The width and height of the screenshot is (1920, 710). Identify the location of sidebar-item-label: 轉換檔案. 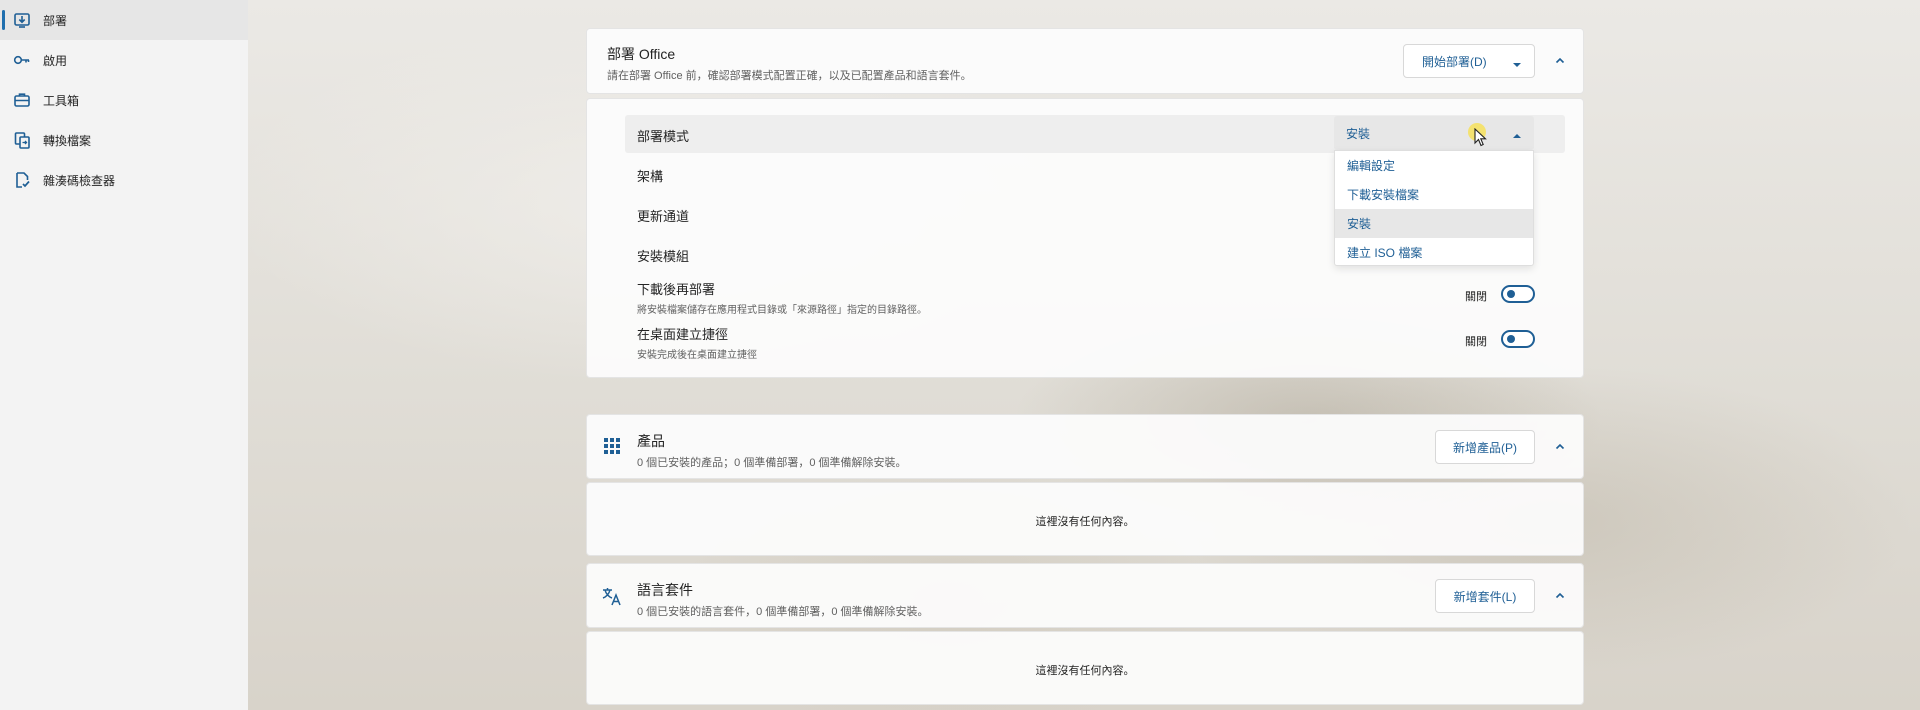
(67, 140).